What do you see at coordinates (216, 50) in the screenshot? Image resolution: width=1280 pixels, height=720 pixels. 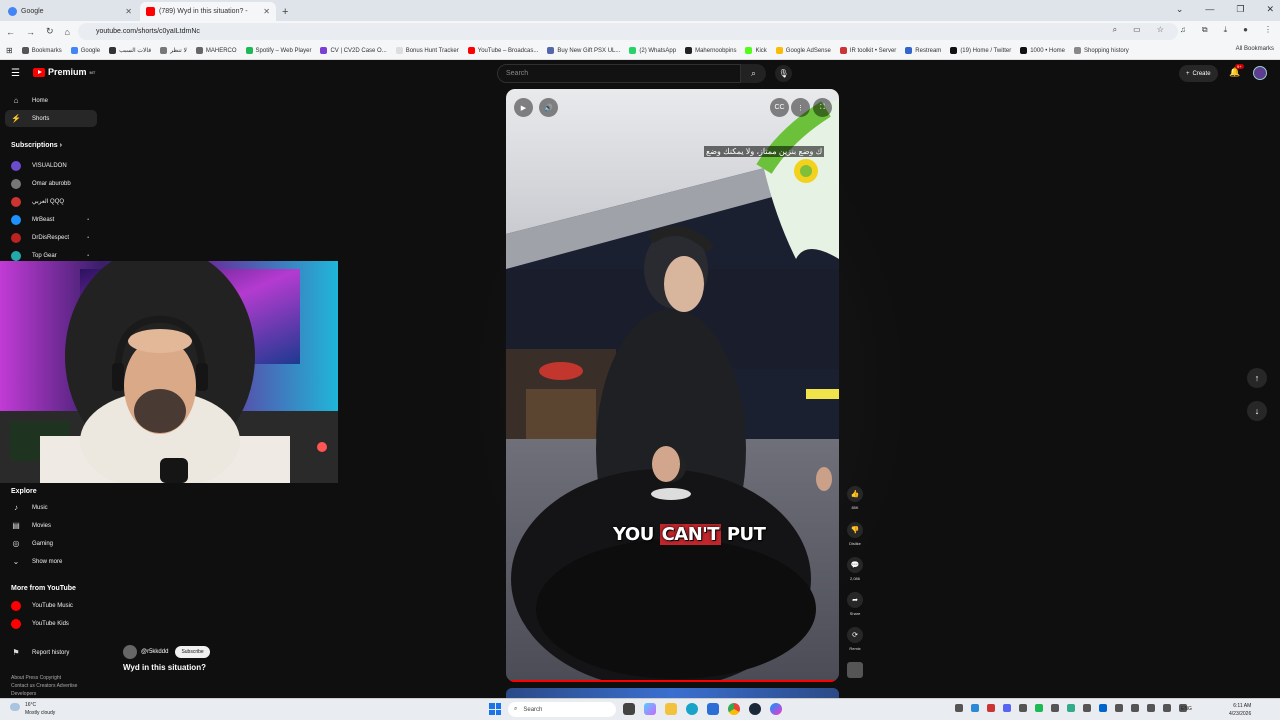 I see `bookmark-item: MAHERCO` at bounding box center [216, 50].